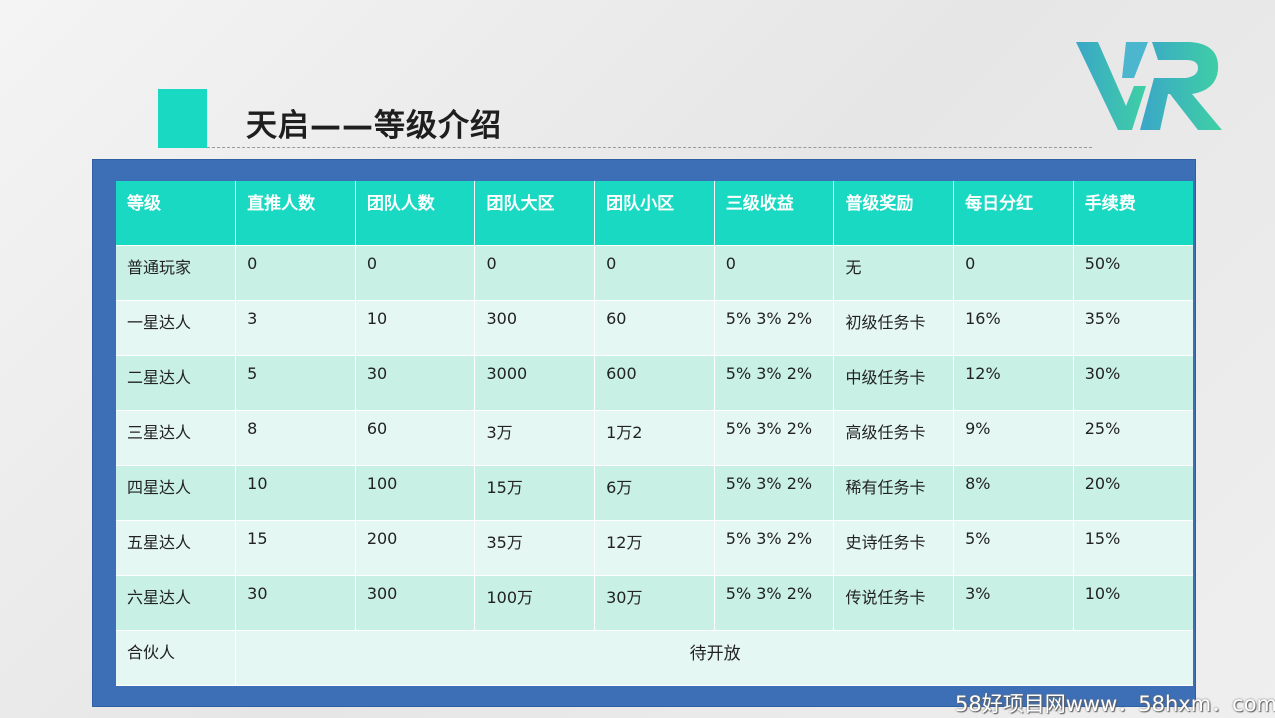 The width and height of the screenshot is (1275, 718). Describe the element at coordinates (1149, 86) in the screenshot. I see `vr-logo` at that location.